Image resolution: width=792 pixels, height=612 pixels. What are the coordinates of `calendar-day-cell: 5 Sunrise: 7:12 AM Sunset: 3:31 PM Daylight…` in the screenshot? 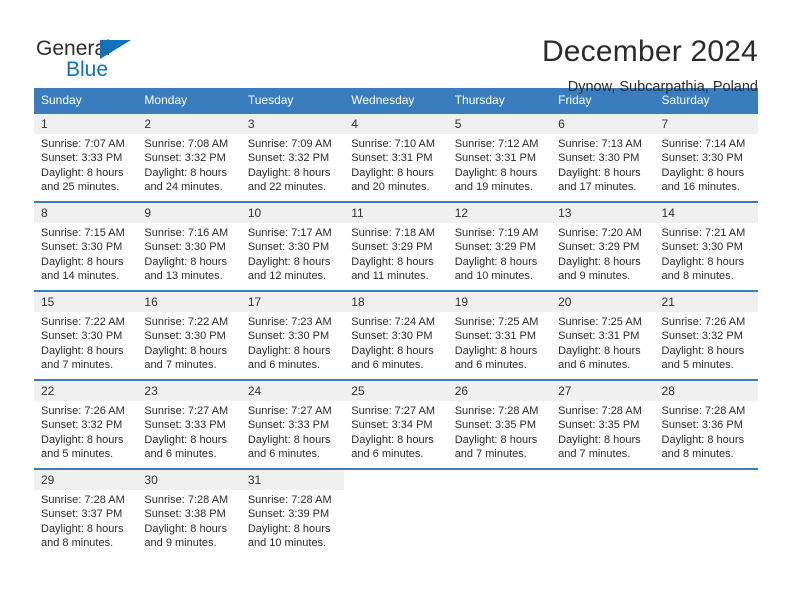 It's located at (499, 157).